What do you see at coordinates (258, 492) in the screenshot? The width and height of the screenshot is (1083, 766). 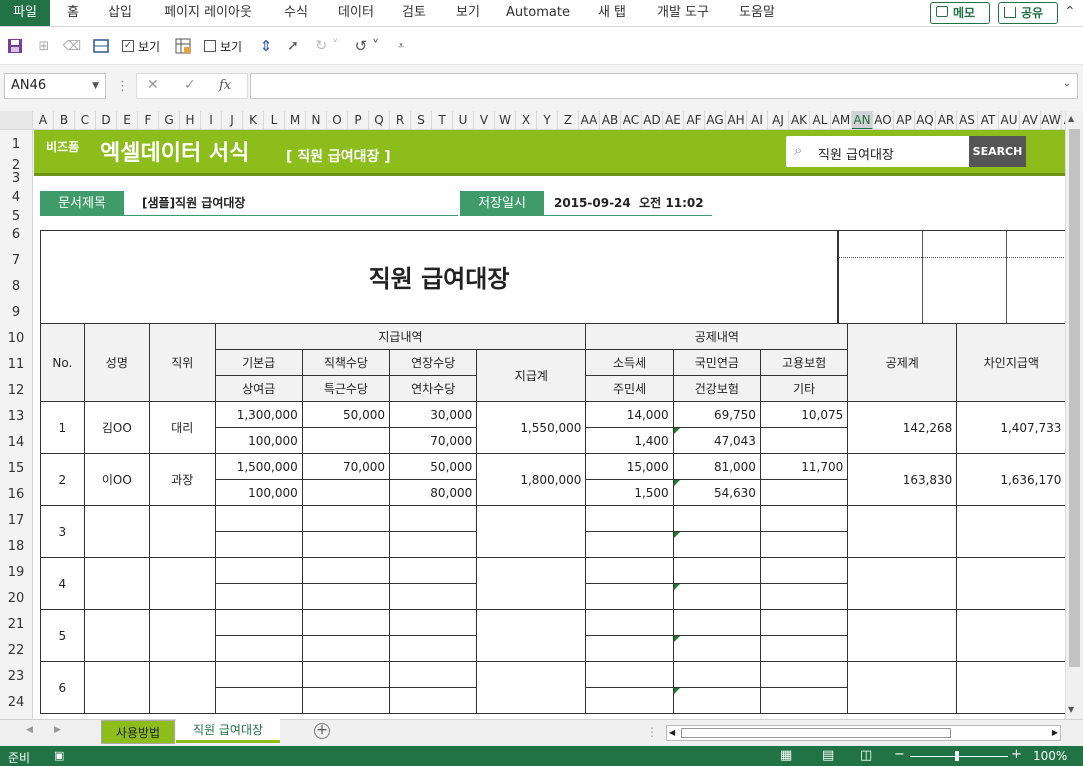 I see `cell-bonus: 100,000` at bounding box center [258, 492].